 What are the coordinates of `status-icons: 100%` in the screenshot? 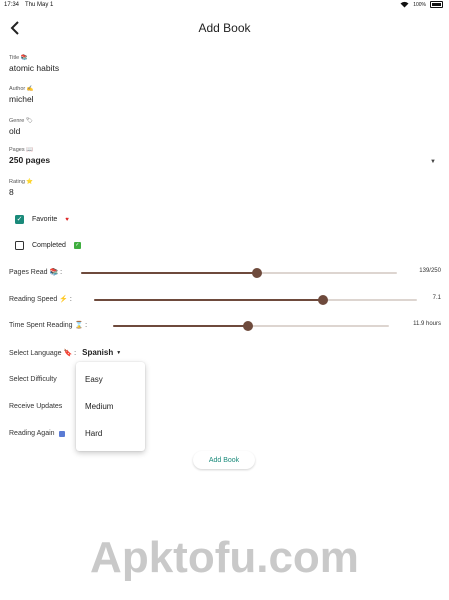 It's located at (421, 4).